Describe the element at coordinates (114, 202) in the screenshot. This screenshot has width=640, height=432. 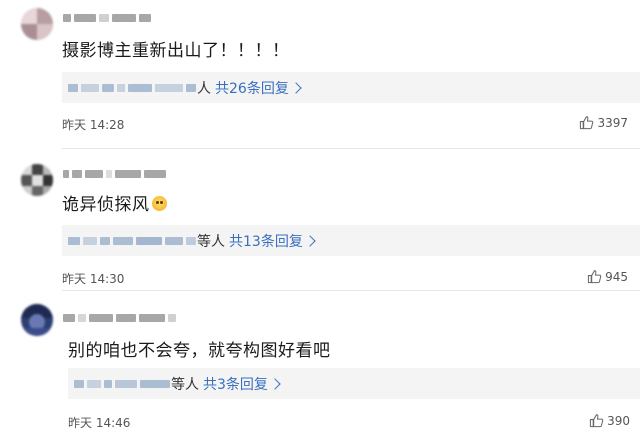
I see `comment-text: 诡异侦探风` at that location.